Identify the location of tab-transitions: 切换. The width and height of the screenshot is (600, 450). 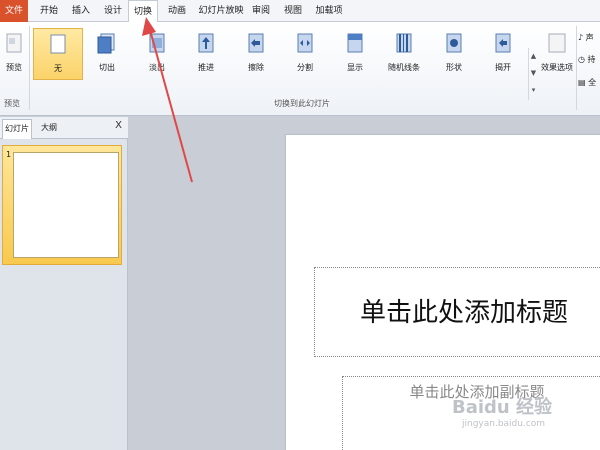
(143, 11).